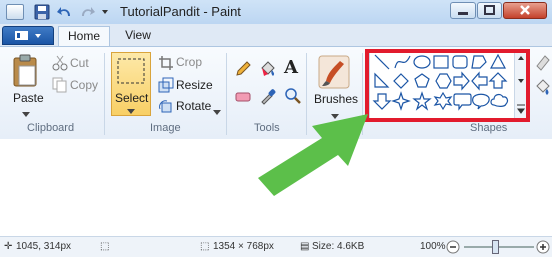  I want to click on cut-icon, so click(60, 64).